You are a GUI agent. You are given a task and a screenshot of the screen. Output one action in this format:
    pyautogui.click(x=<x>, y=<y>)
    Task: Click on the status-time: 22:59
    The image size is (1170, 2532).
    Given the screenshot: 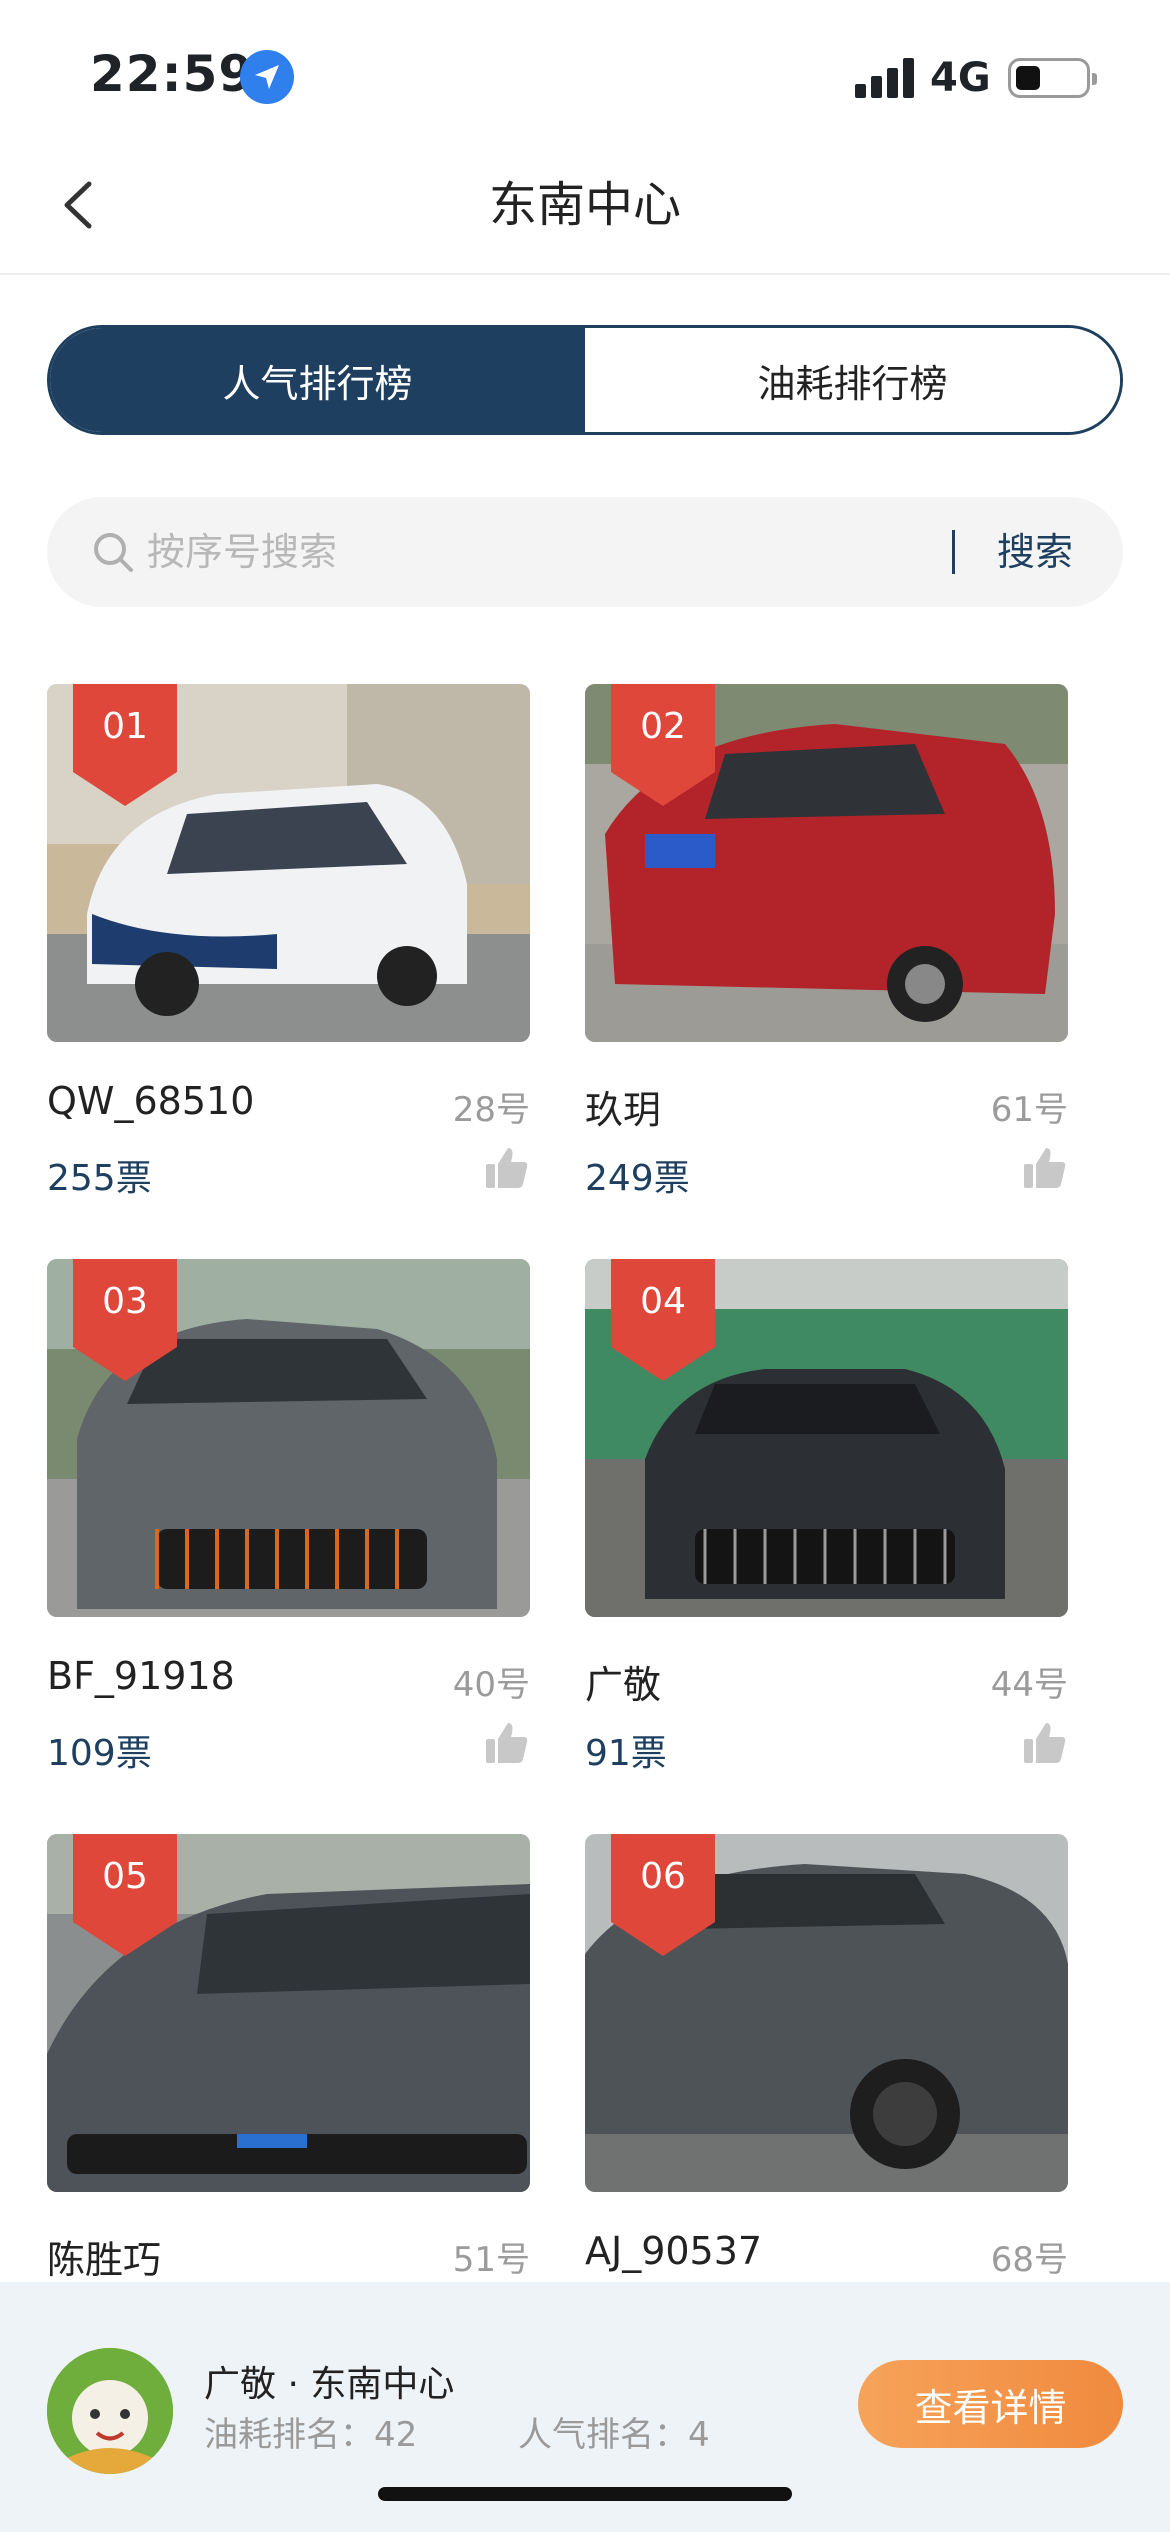 What is the action you would take?
    pyautogui.click(x=172, y=74)
    